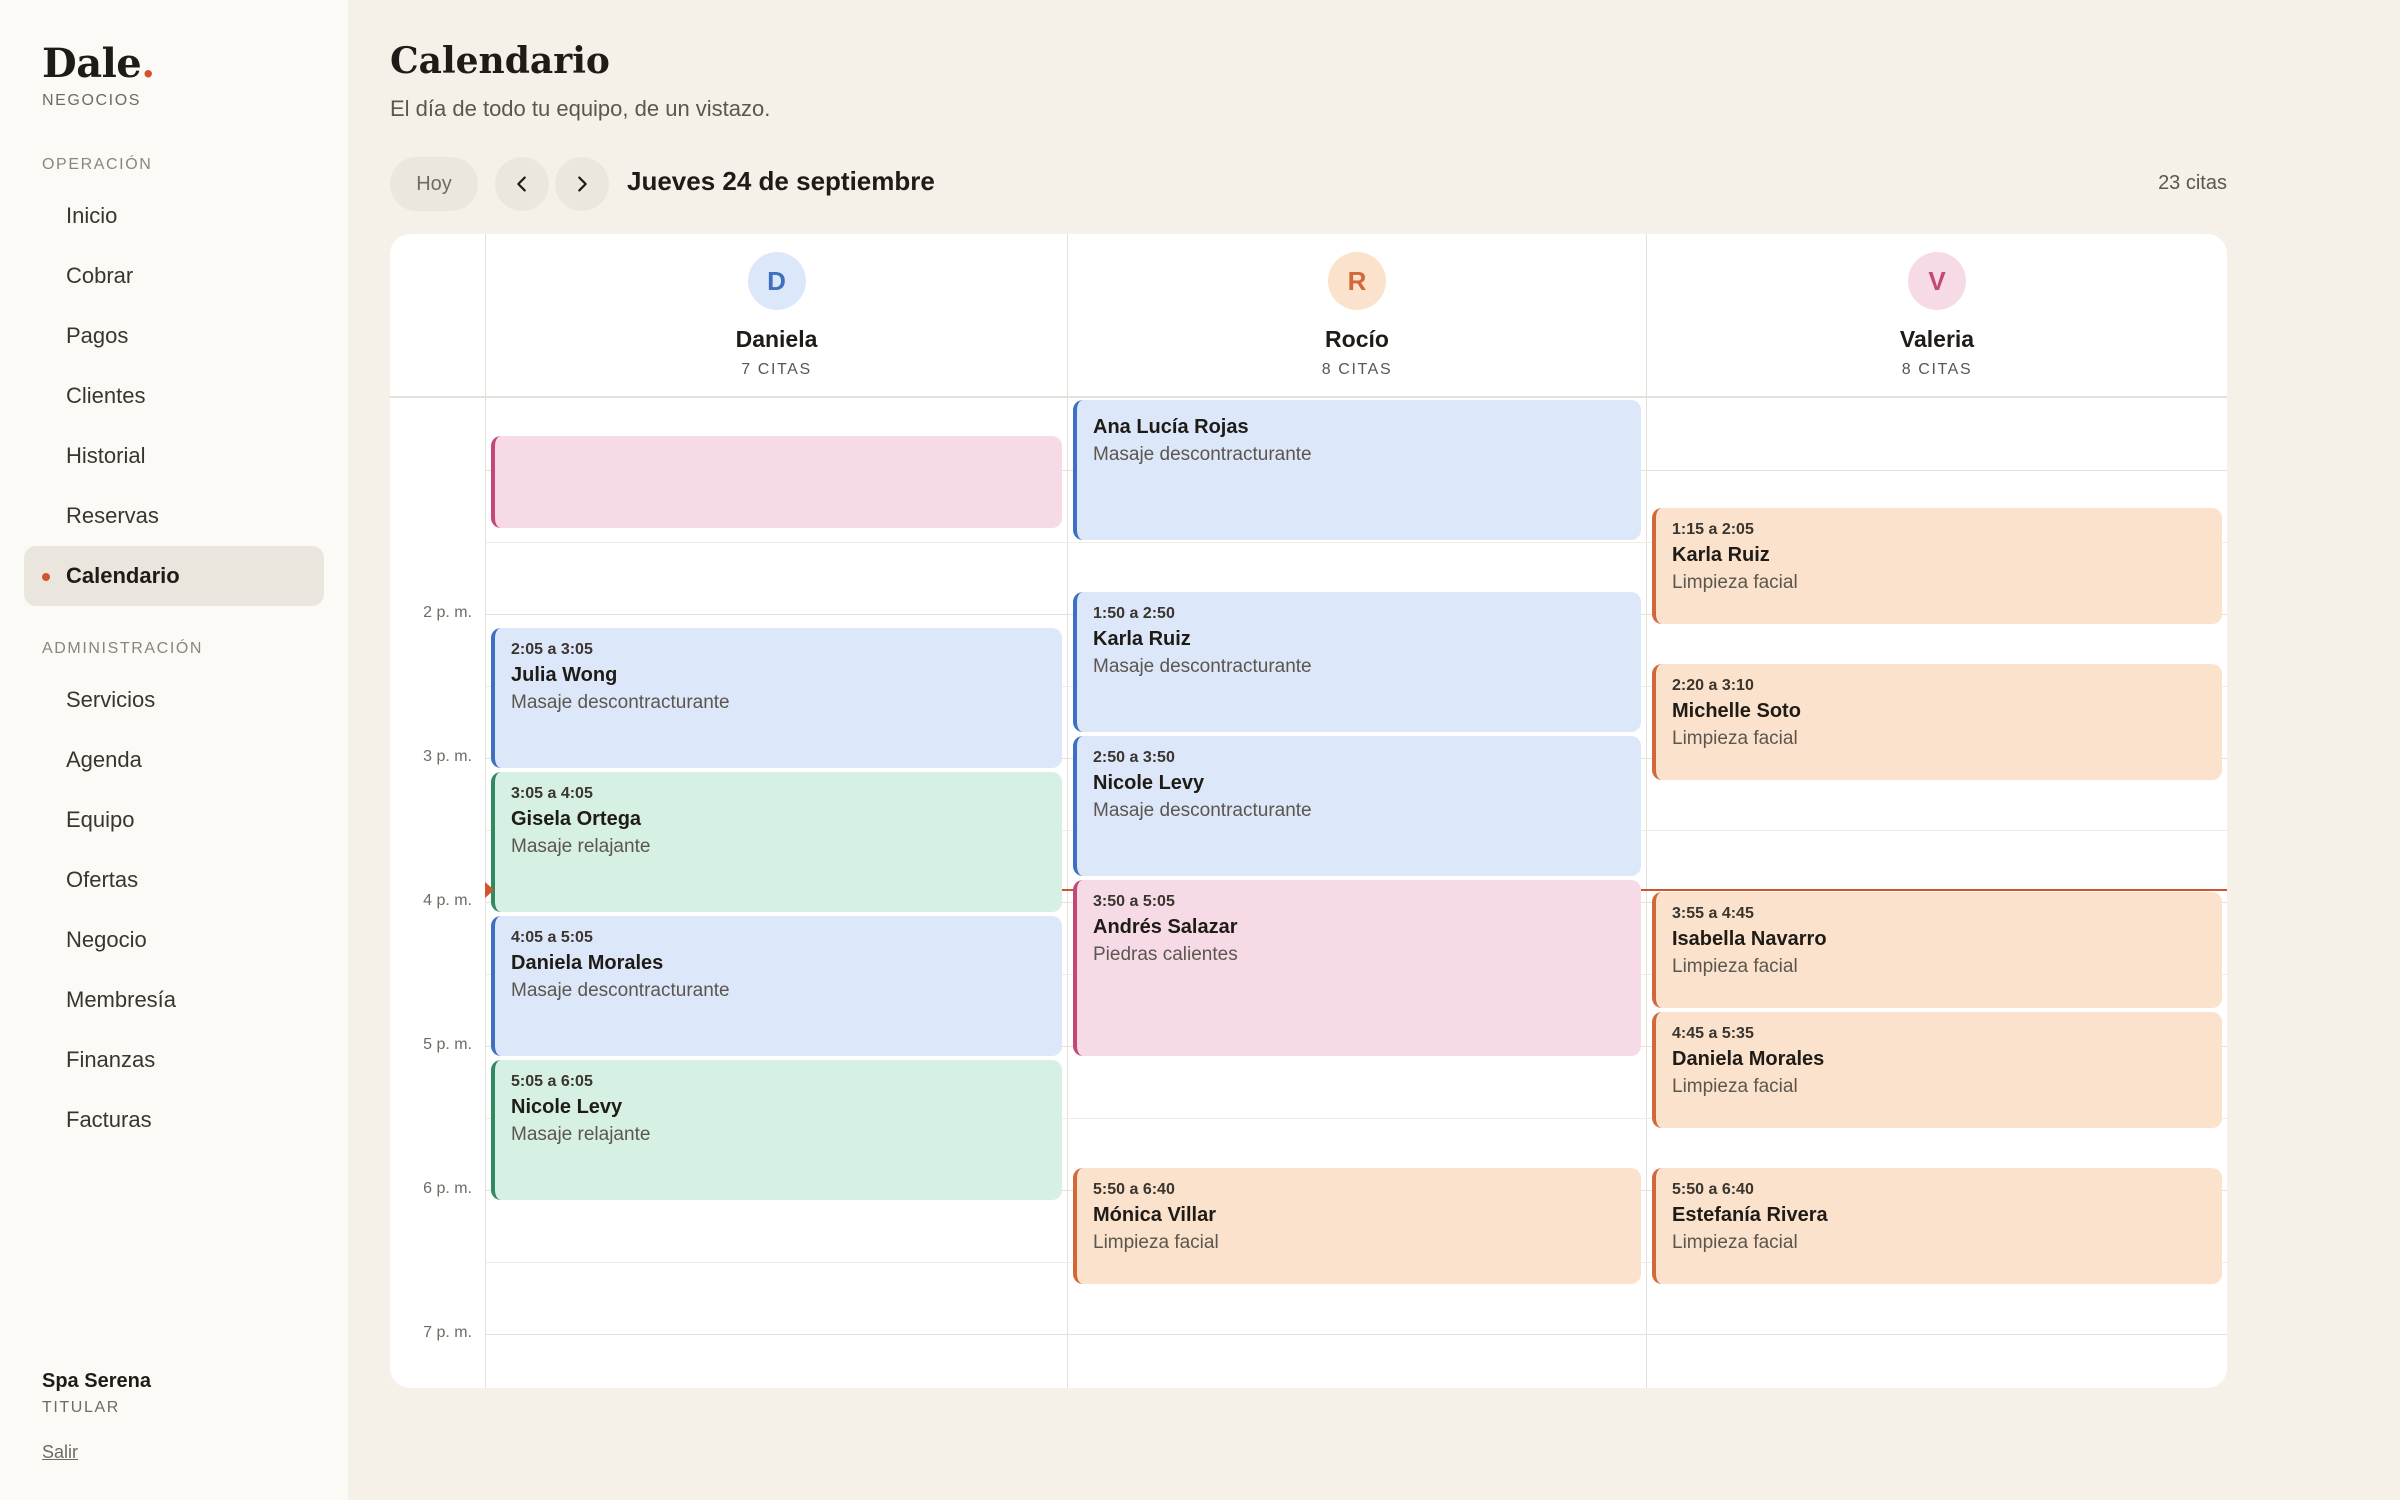 Image resolution: width=2400 pixels, height=1500 pixels. I want to click on time-label: 2 p. m., so click(447, 612).